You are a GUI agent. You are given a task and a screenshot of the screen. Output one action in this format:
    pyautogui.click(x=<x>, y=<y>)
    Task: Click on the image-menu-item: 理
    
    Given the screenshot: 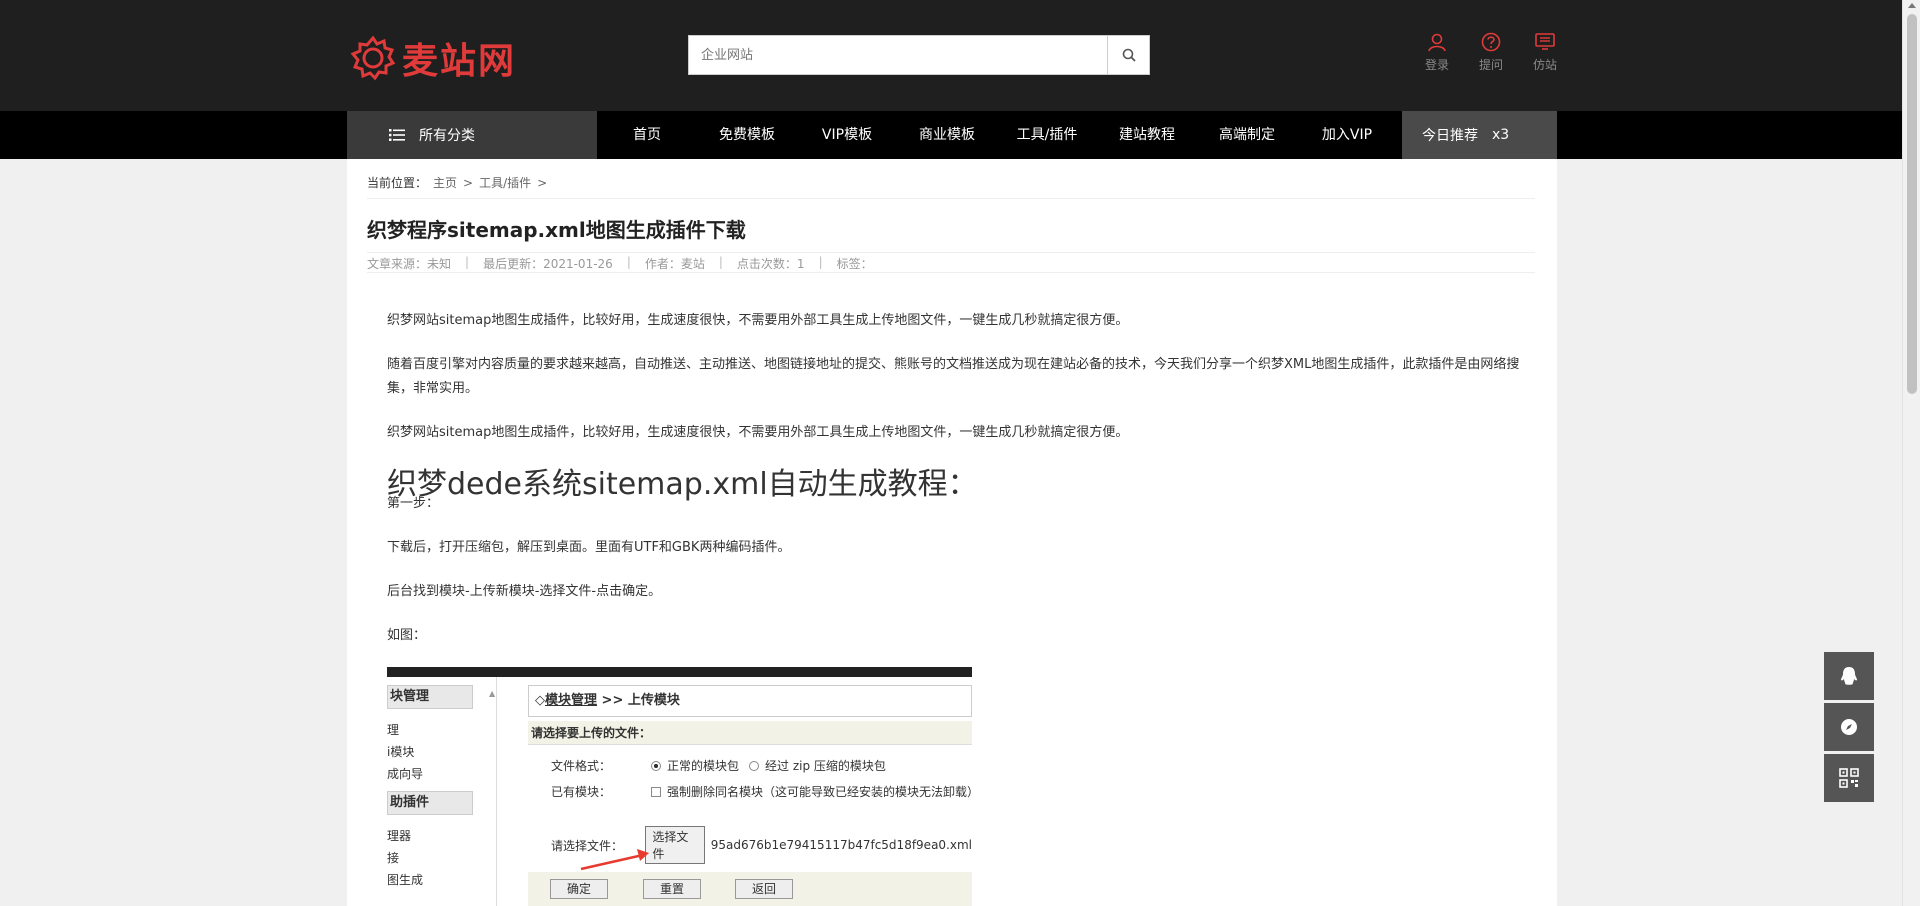 What is the action you would take?
    pyautogui.click(x=393, y=730)
    